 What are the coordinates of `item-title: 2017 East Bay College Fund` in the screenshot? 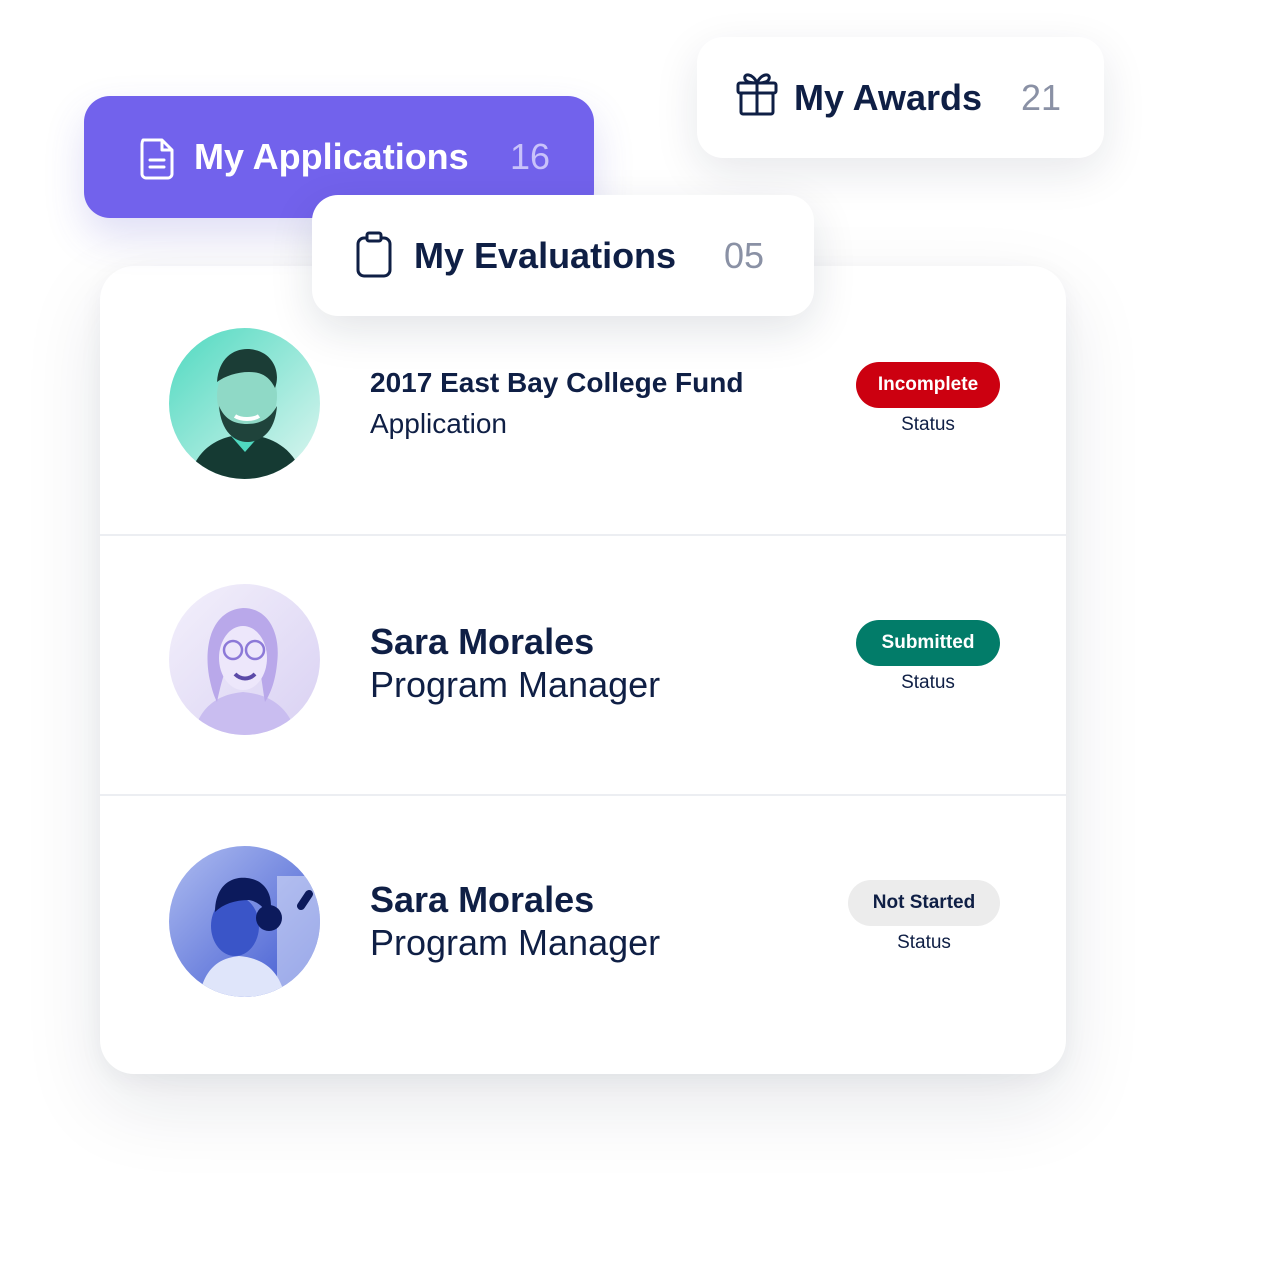 It's located at (557, 382).